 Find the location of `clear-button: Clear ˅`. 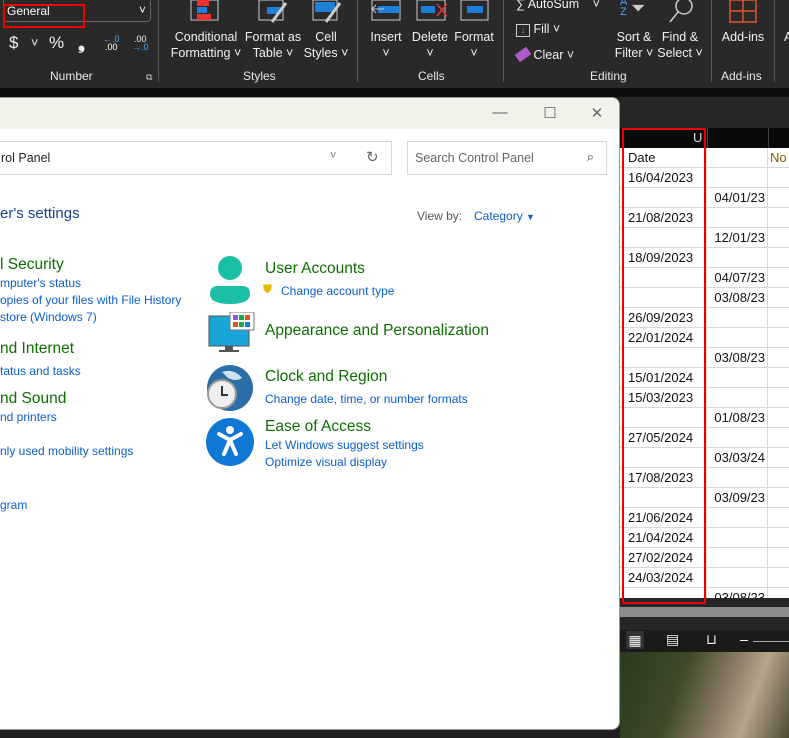

clear-button: Clear ˅ is located at coordinates (544, 54).